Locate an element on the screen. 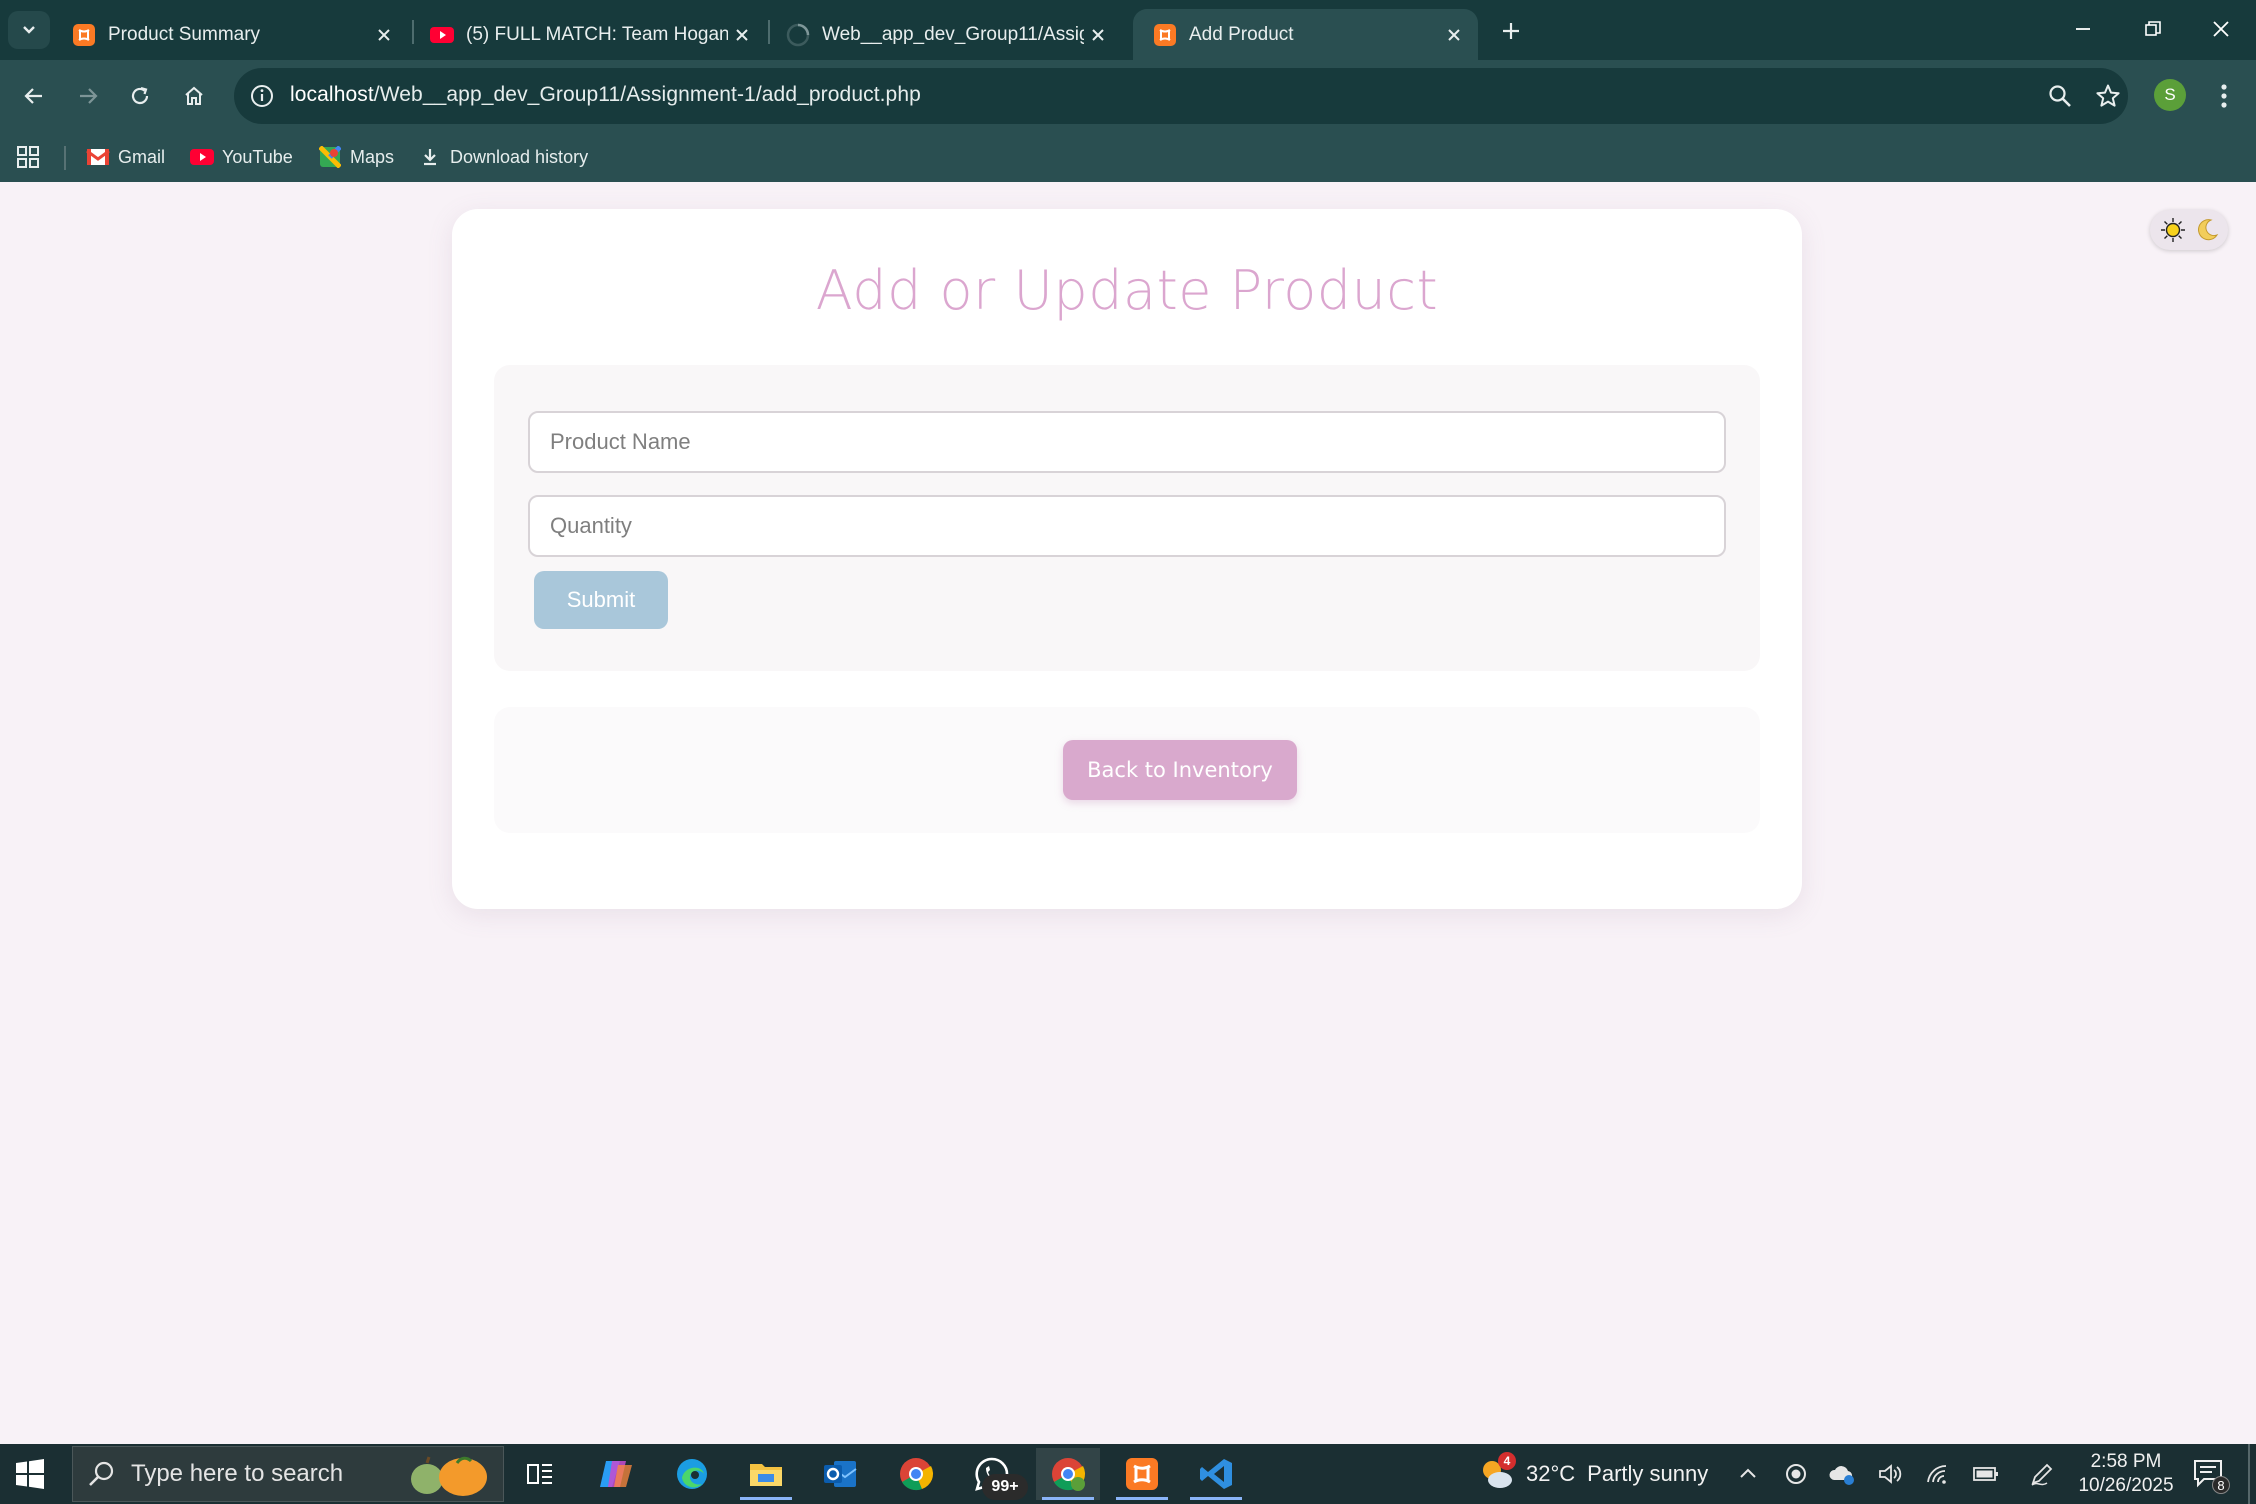 Image resolution: width=2256 pixels, height=1504 pixels. volume-tray-button is located at coordinates (1890, 1474).